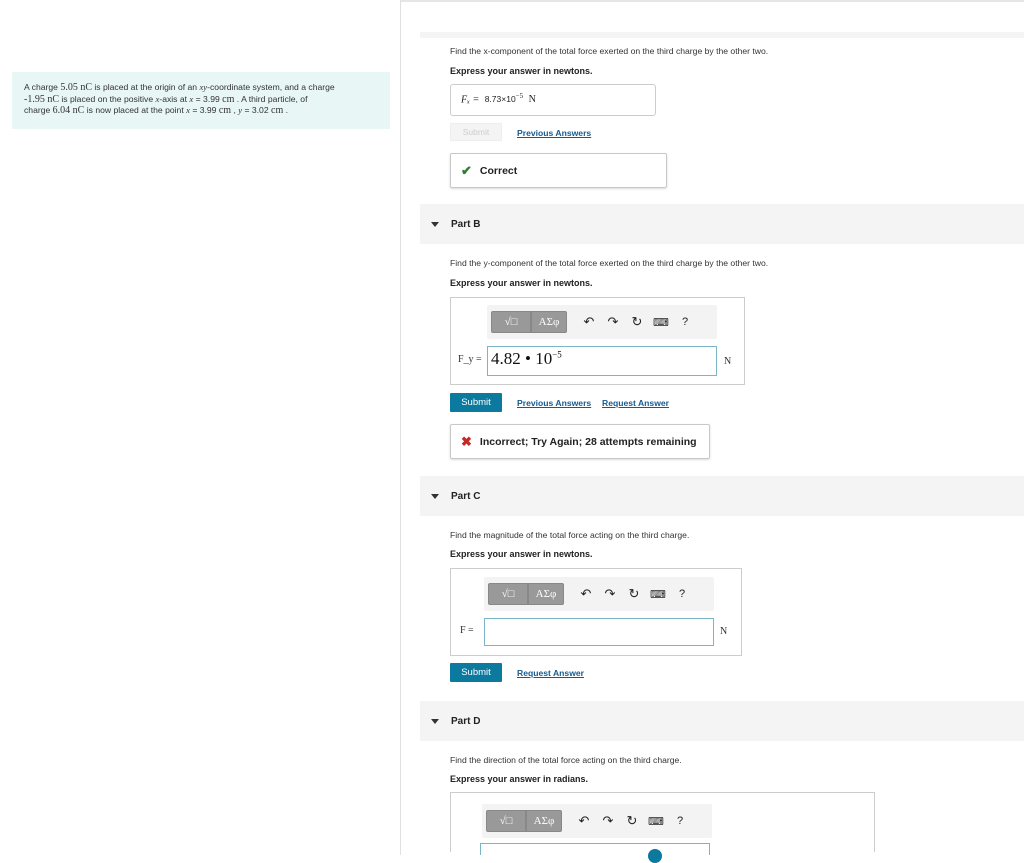 This screenshot has height=863, width=1024. What do you see at coordinates (519, 96) in the screenshot?
I see `part-a-answer-exp: −5` at bounding box center [519, 96].